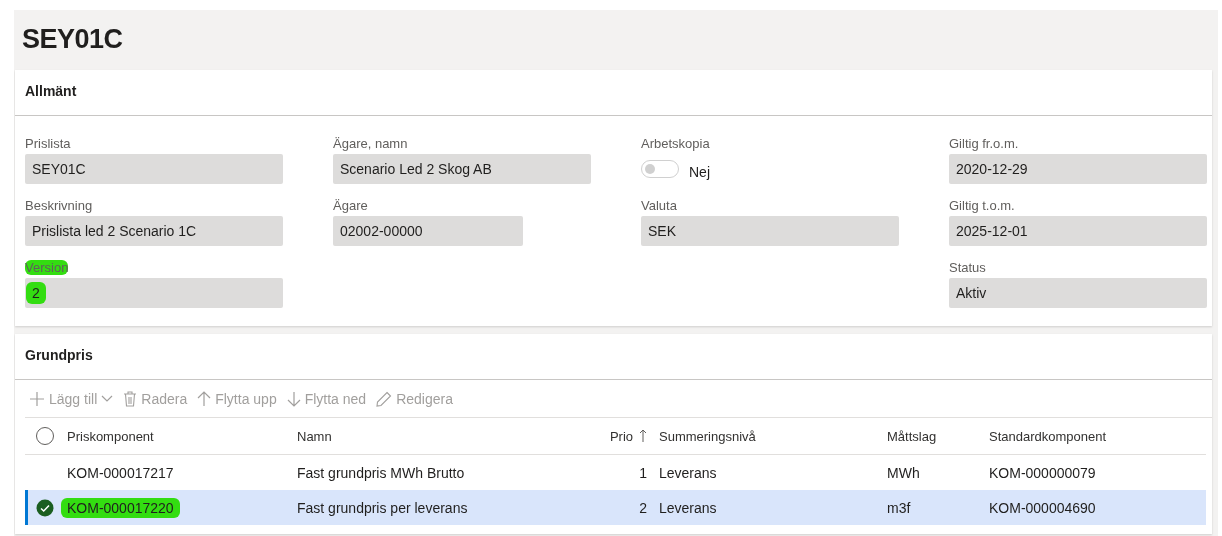 The height and width of the screenshot is (536, 1222). What do you see at coordinates (967, 267) in the screenshot?
I see `field-label: Status` at bounding box center [967, 267].